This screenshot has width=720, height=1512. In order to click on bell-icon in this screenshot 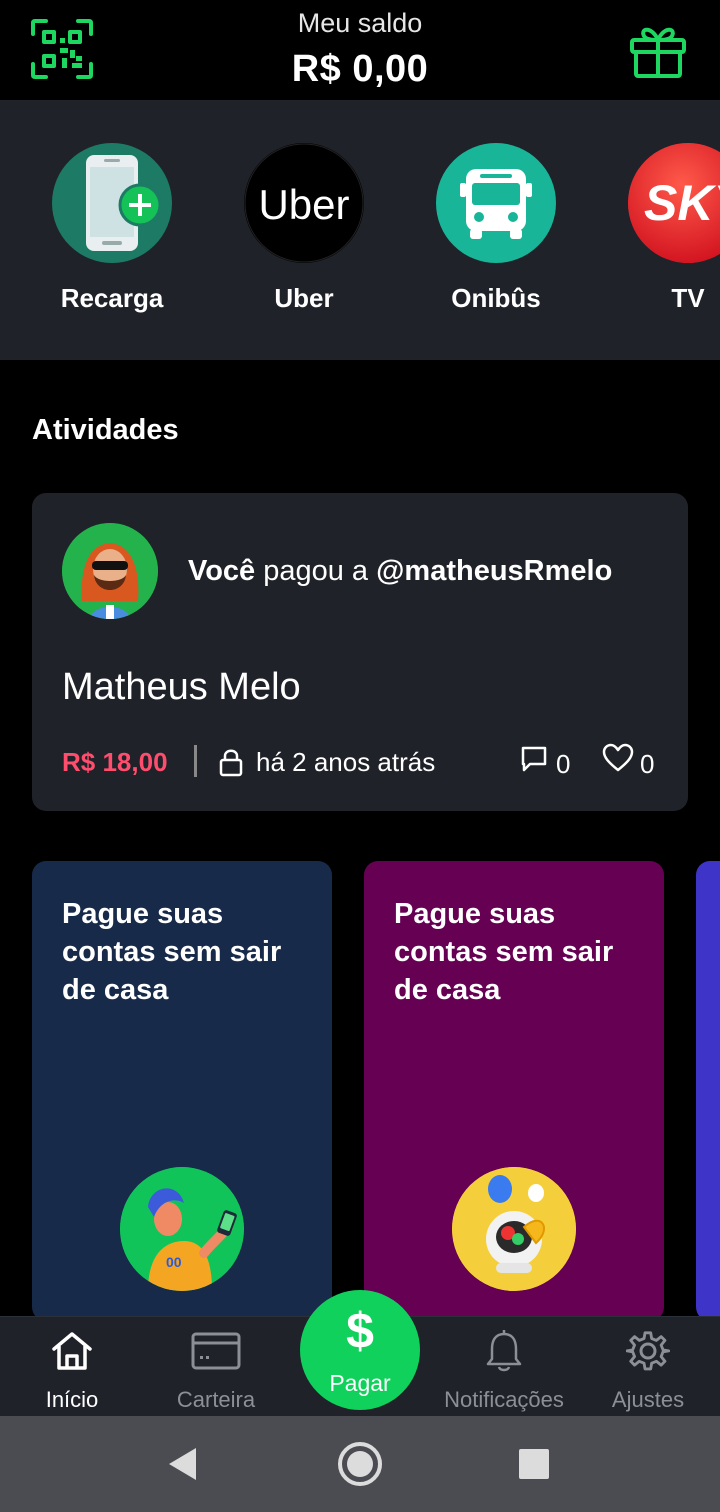, I will do `click(504, 1351)`.